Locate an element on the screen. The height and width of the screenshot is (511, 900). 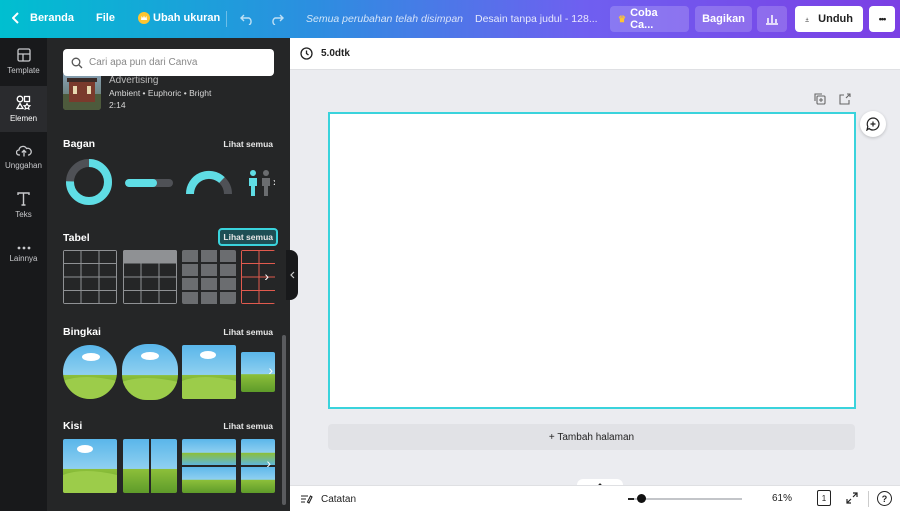
search-bar: Cari apa pun dari Canva is located at coordinates (168, 62).